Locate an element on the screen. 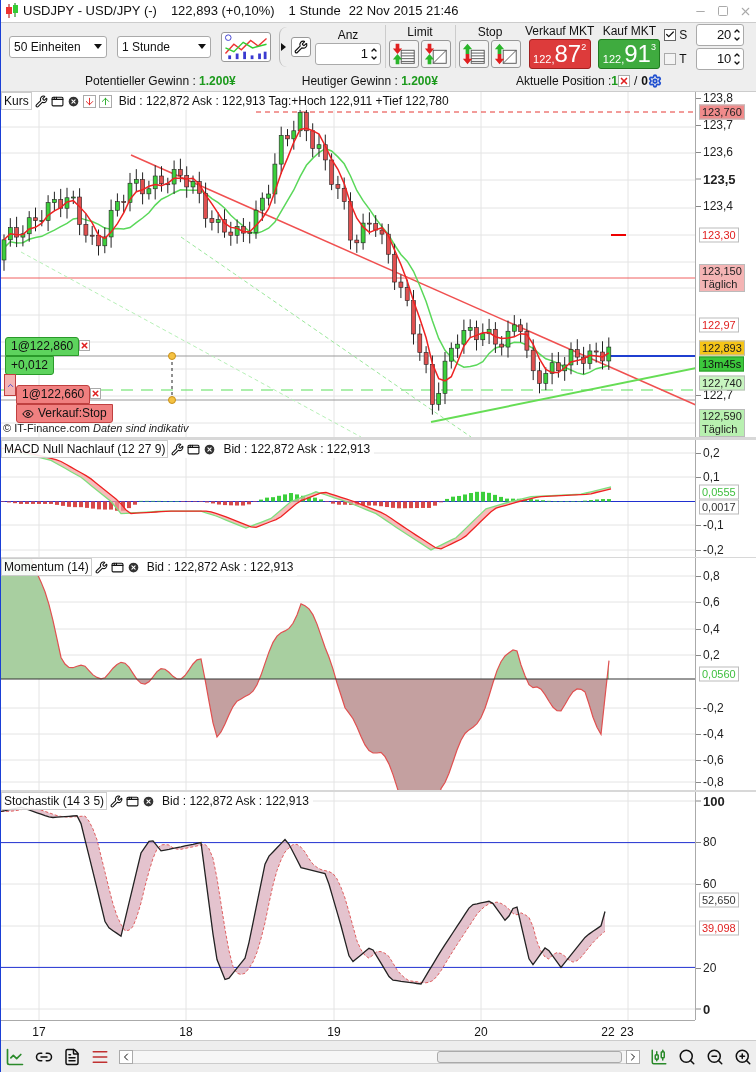 The image size is (756, 1072). profit-text: Heutiger Gewinn : 1.200¥ is located at coordinates (369, 81).